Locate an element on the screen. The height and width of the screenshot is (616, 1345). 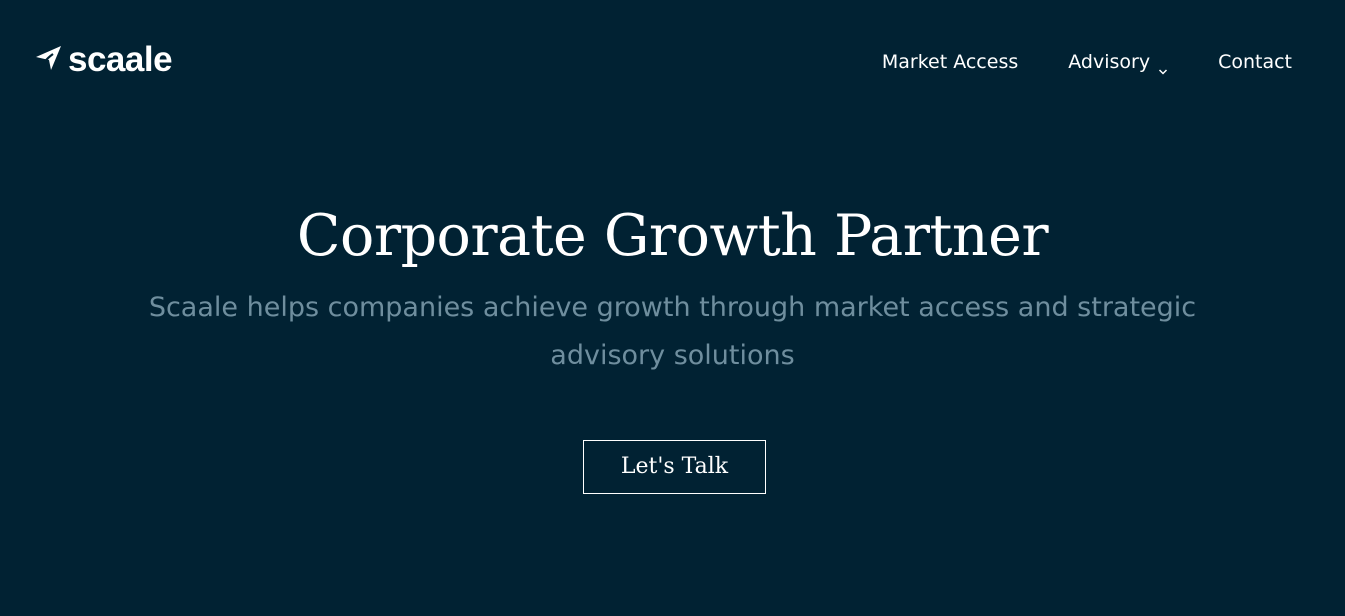
paper-plane-swoosh-icon is located at coordinates (49, 58).